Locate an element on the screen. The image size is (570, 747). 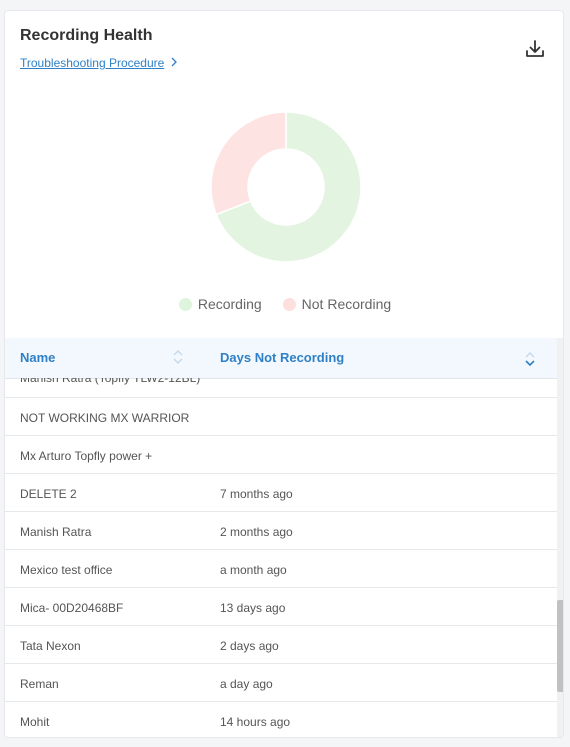
row-days-not-recording: 13 days ago is located at coordinates (253, 608).